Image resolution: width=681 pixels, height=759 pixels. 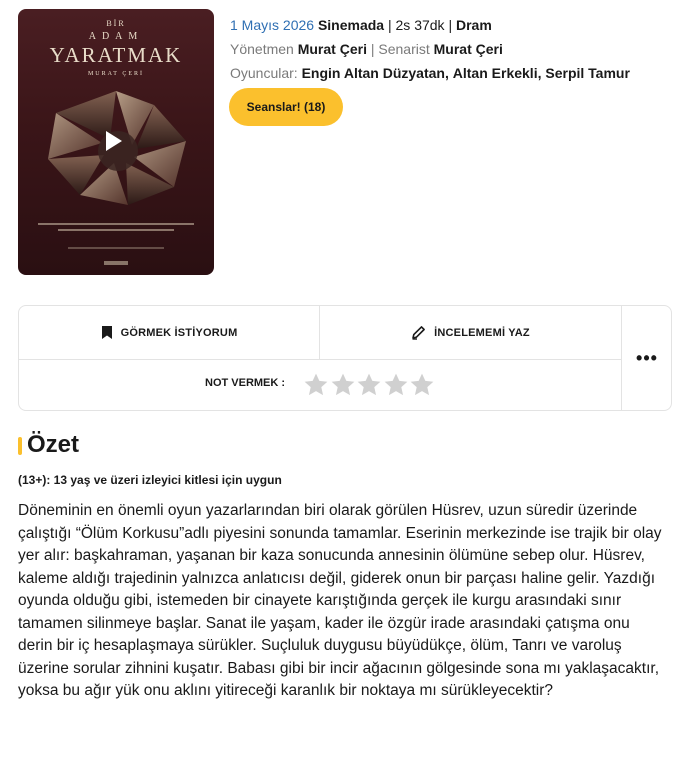 I want to click on write-review-button: İNCELEMEMİ YAZ, so click(x=470, y=332).